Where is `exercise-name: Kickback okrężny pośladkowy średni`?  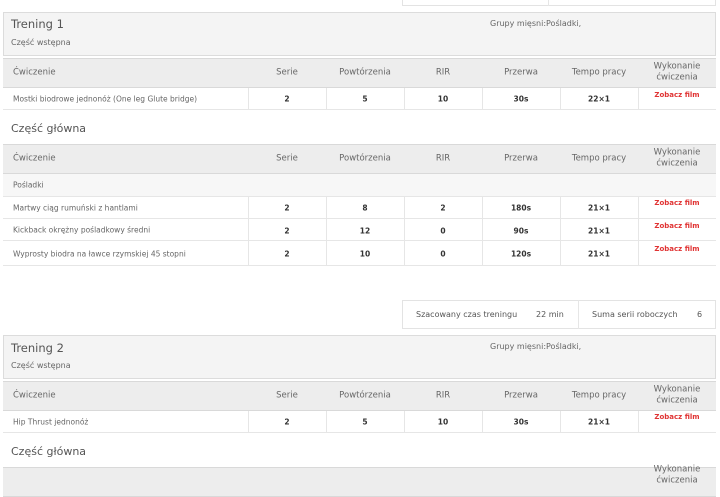 exercise-name: Kickback okrężny pośladkowy średni is located at coordinates (82, 230).